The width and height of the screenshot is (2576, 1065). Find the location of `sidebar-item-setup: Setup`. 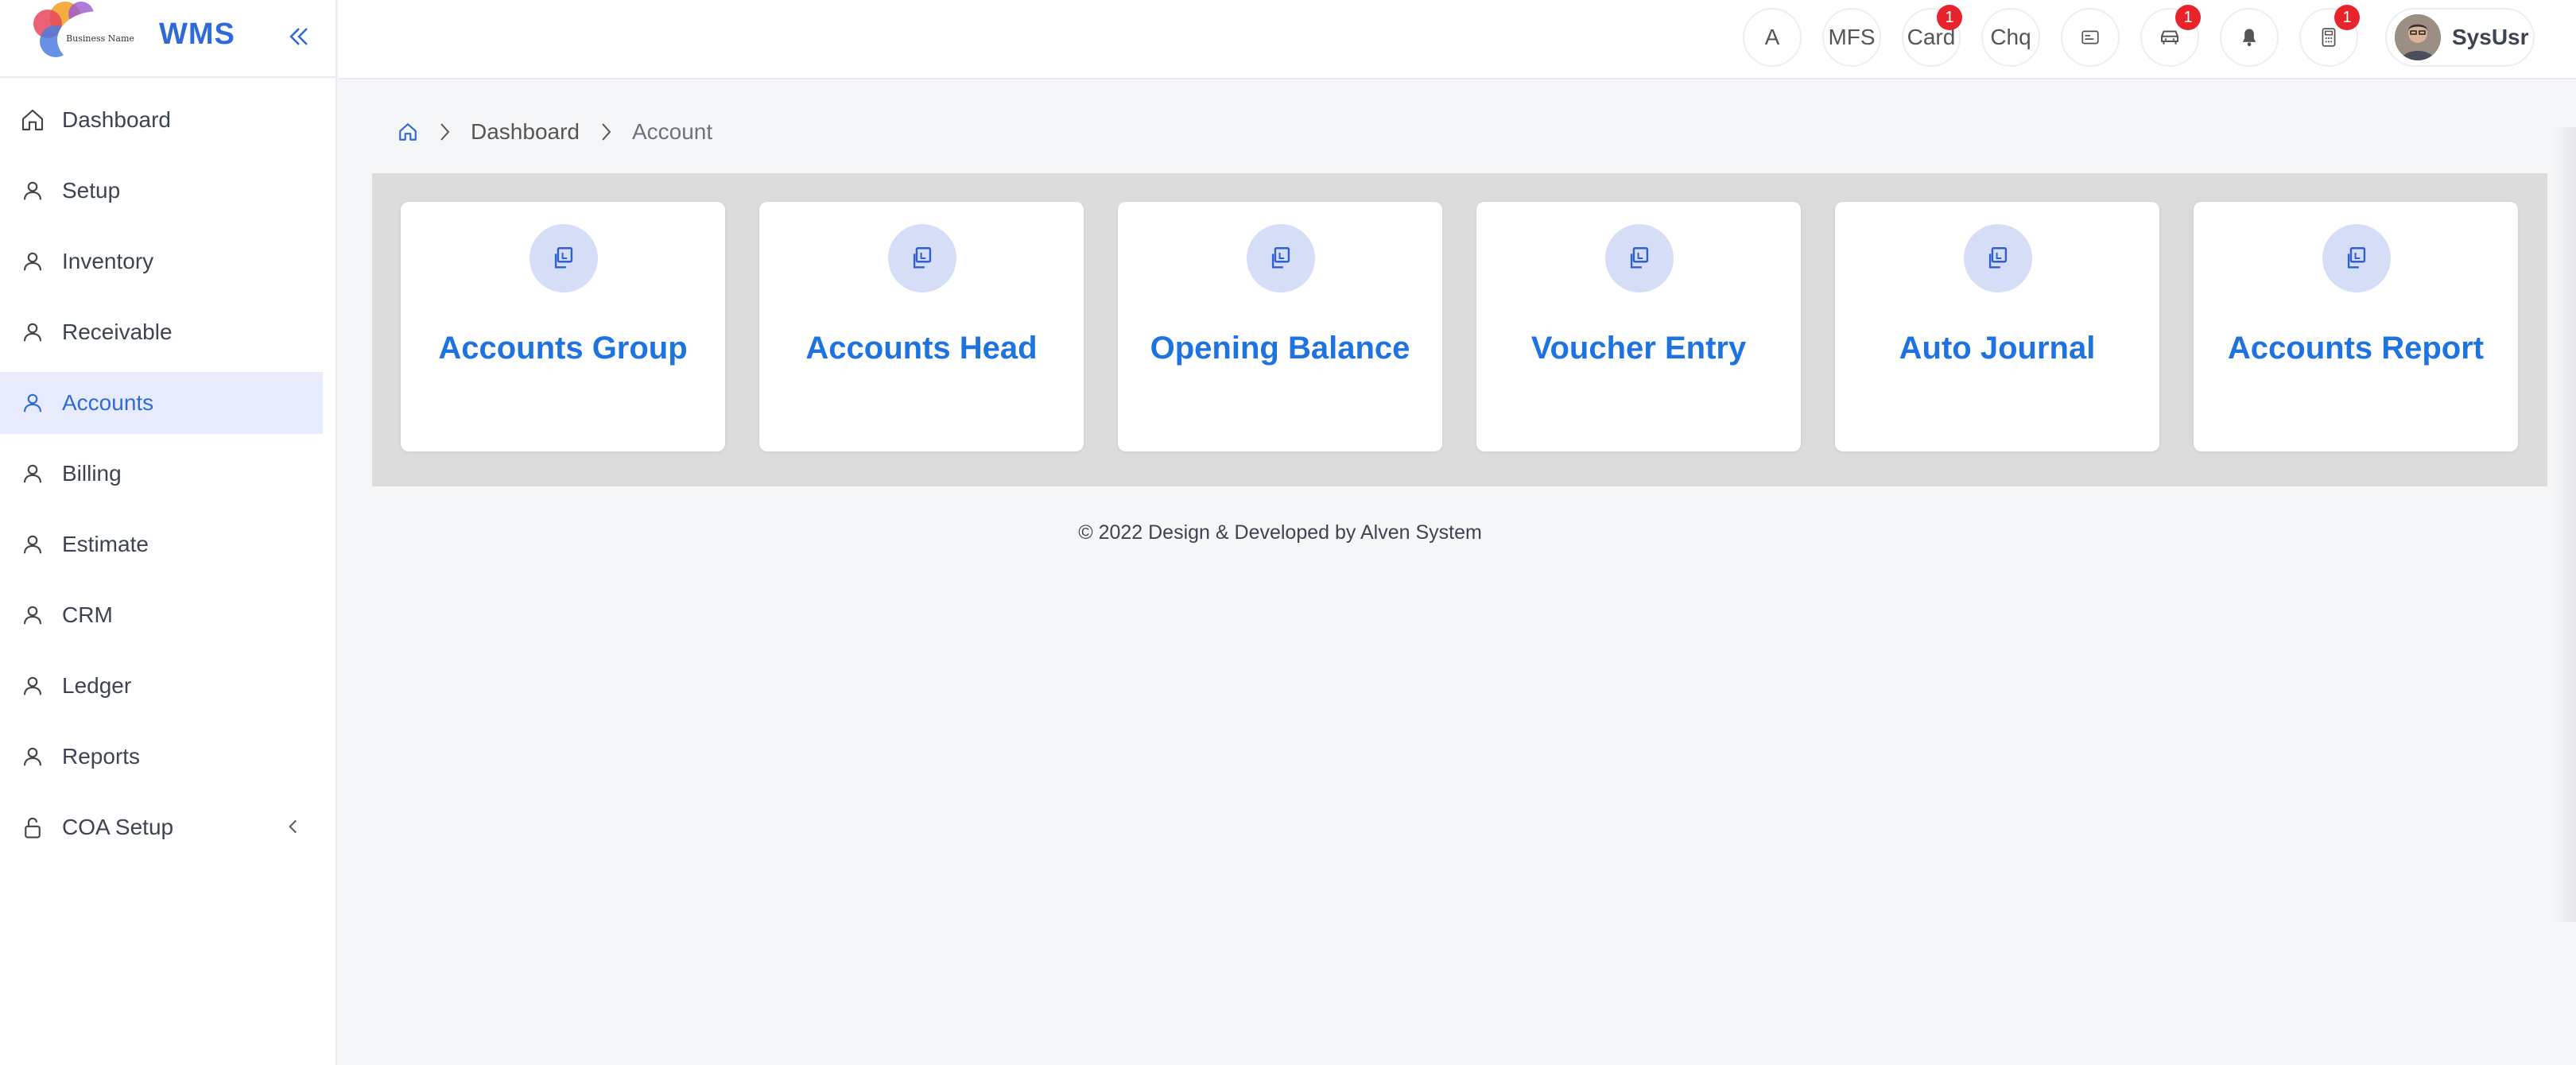

sidebar-item-setup: Setup is located at coordinates (161, 191).